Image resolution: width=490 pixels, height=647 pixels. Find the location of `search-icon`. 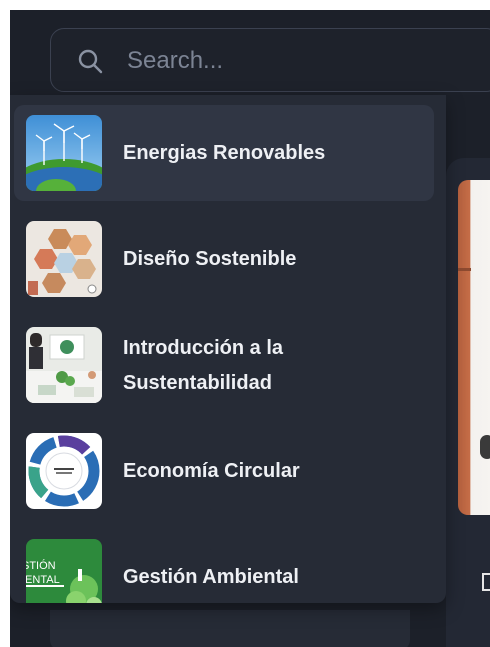

search-icon is located at coordinates (90, 61).